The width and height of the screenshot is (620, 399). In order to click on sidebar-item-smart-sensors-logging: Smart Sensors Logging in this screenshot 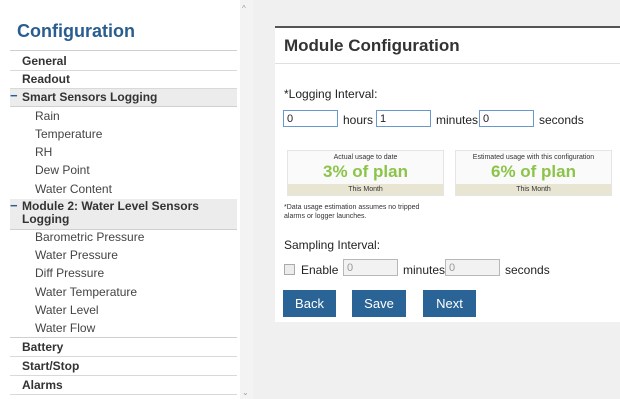, I will do `click(123, 98)`.